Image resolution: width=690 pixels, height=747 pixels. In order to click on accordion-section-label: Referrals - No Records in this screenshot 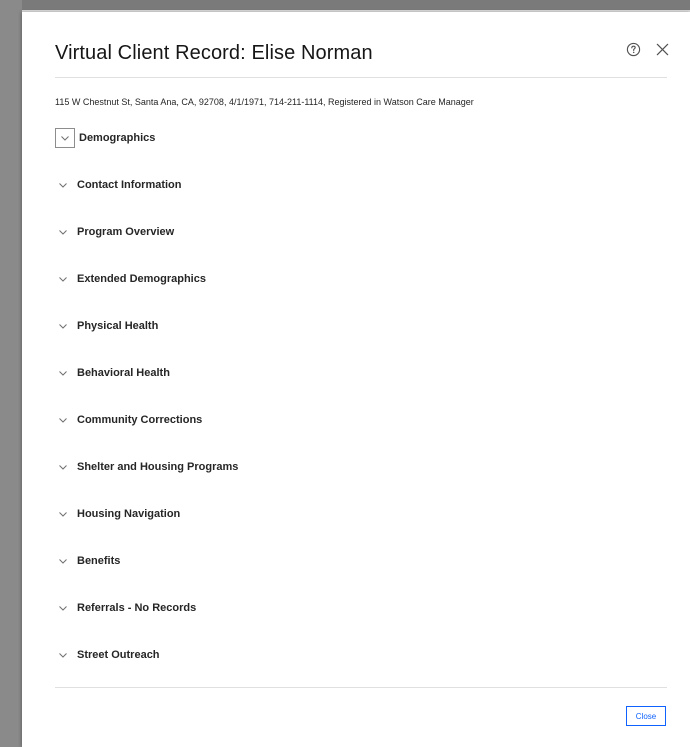, I will do `click(137, 608)`.